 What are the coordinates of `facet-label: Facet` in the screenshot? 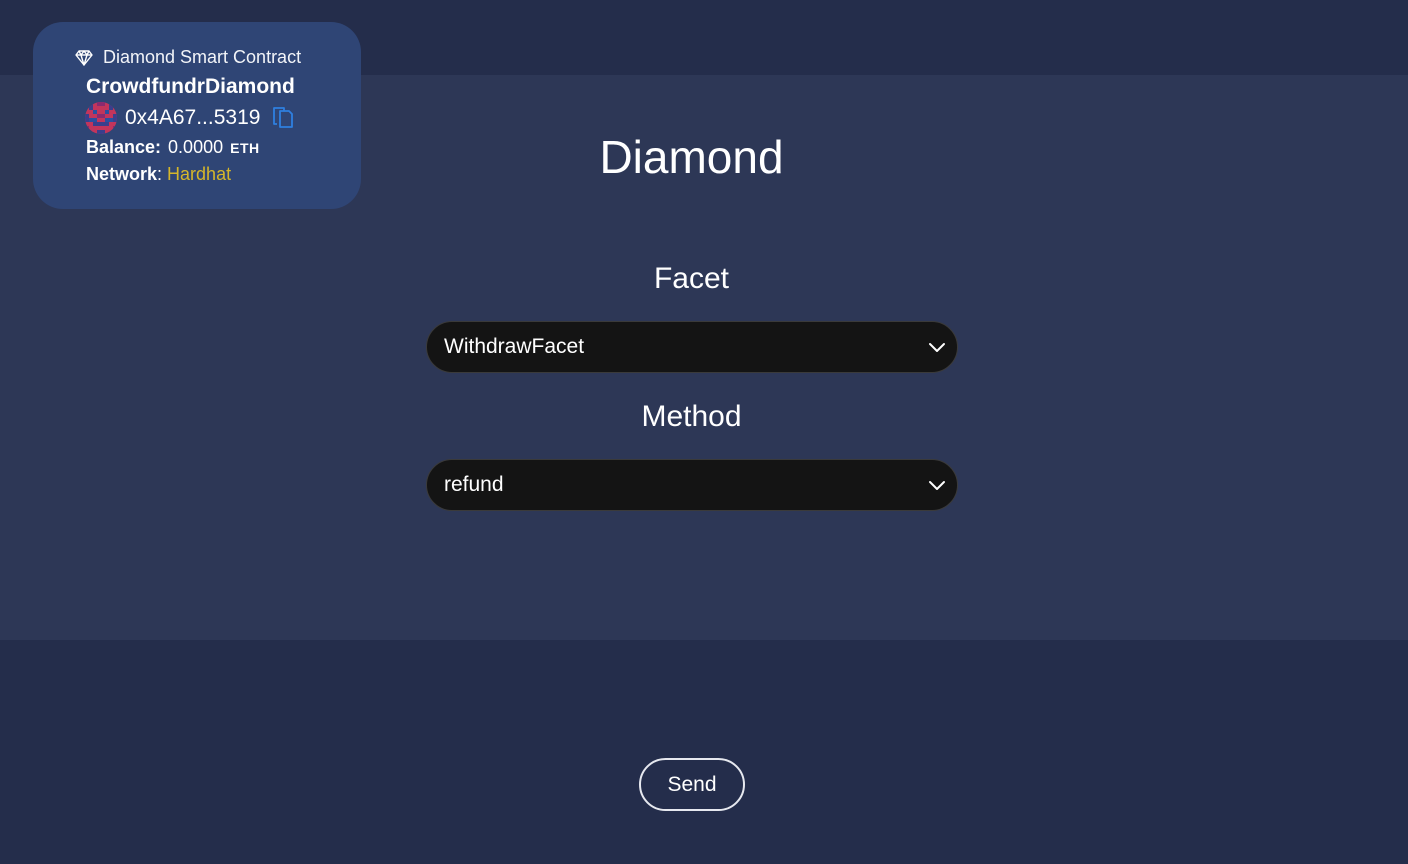 It's located at (691, 278).